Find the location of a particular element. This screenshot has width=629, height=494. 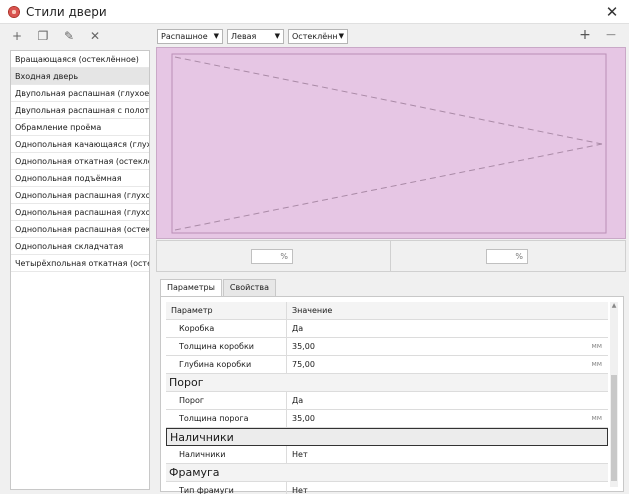

list-item: Обрамление проёма is located at coordinates (80, 127).